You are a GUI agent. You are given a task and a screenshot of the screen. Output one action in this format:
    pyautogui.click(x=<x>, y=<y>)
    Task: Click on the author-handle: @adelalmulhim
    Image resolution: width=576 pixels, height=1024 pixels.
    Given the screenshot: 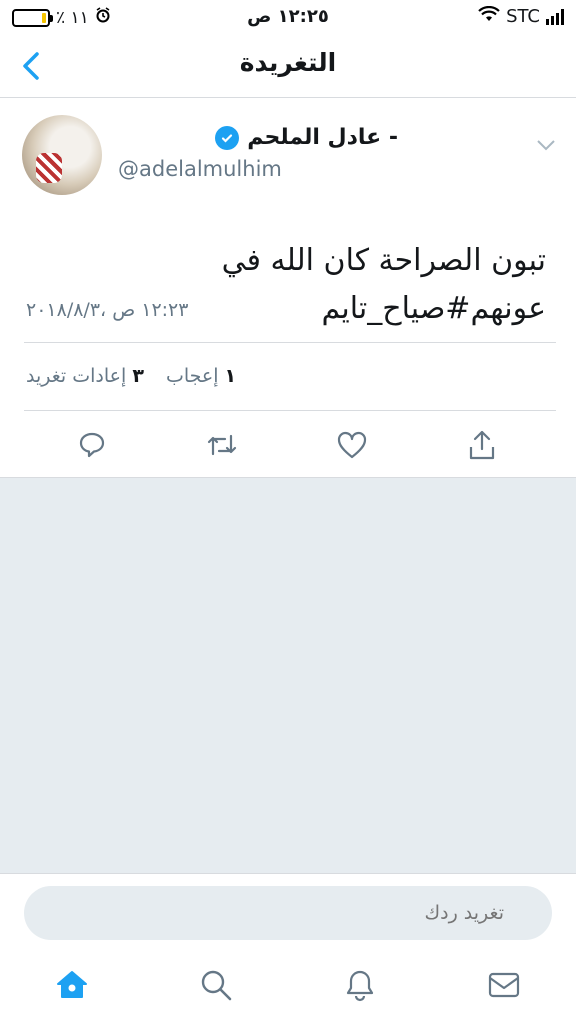 What is the action you would take?
    pyautogui.click(x=200, y=169)
    